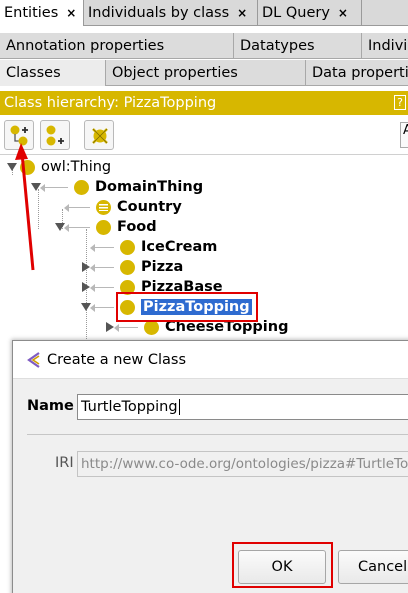 This screenshot has width=408, height=593. What do you see at coordinates (277, 46) in the screenshot?
I see `tab-label: Datatypes` at bounding box center [277, 46].